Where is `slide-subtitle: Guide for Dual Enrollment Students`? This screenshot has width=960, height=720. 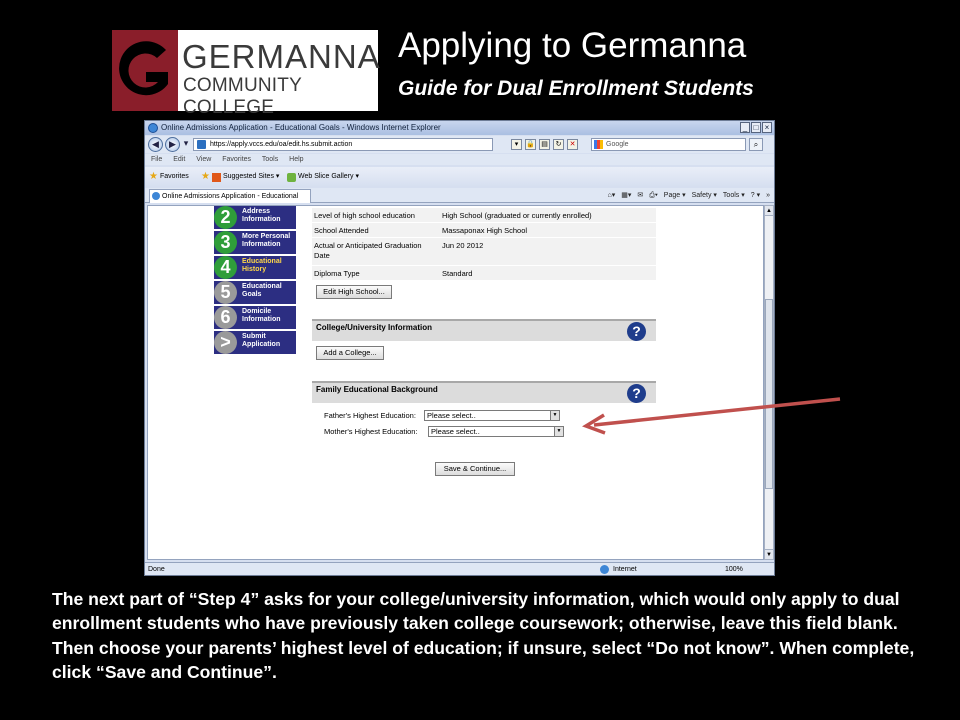 slide-subtitle: Guide for Dual Enrollment Students is located at coordinates (576, 88).